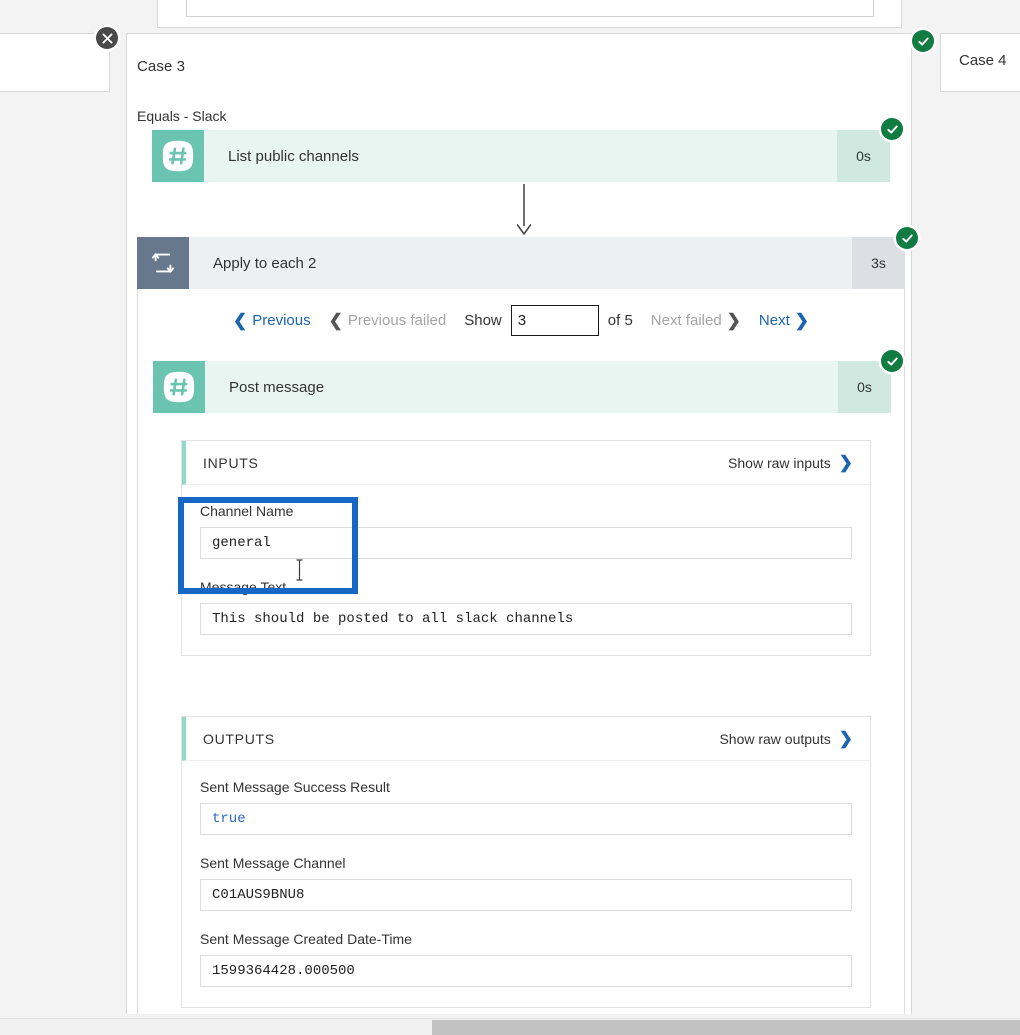 The height and width of the screenshot is (1035, 1020). I want to click on action-label-list-public-channels: List public channels, so click(520, 156).